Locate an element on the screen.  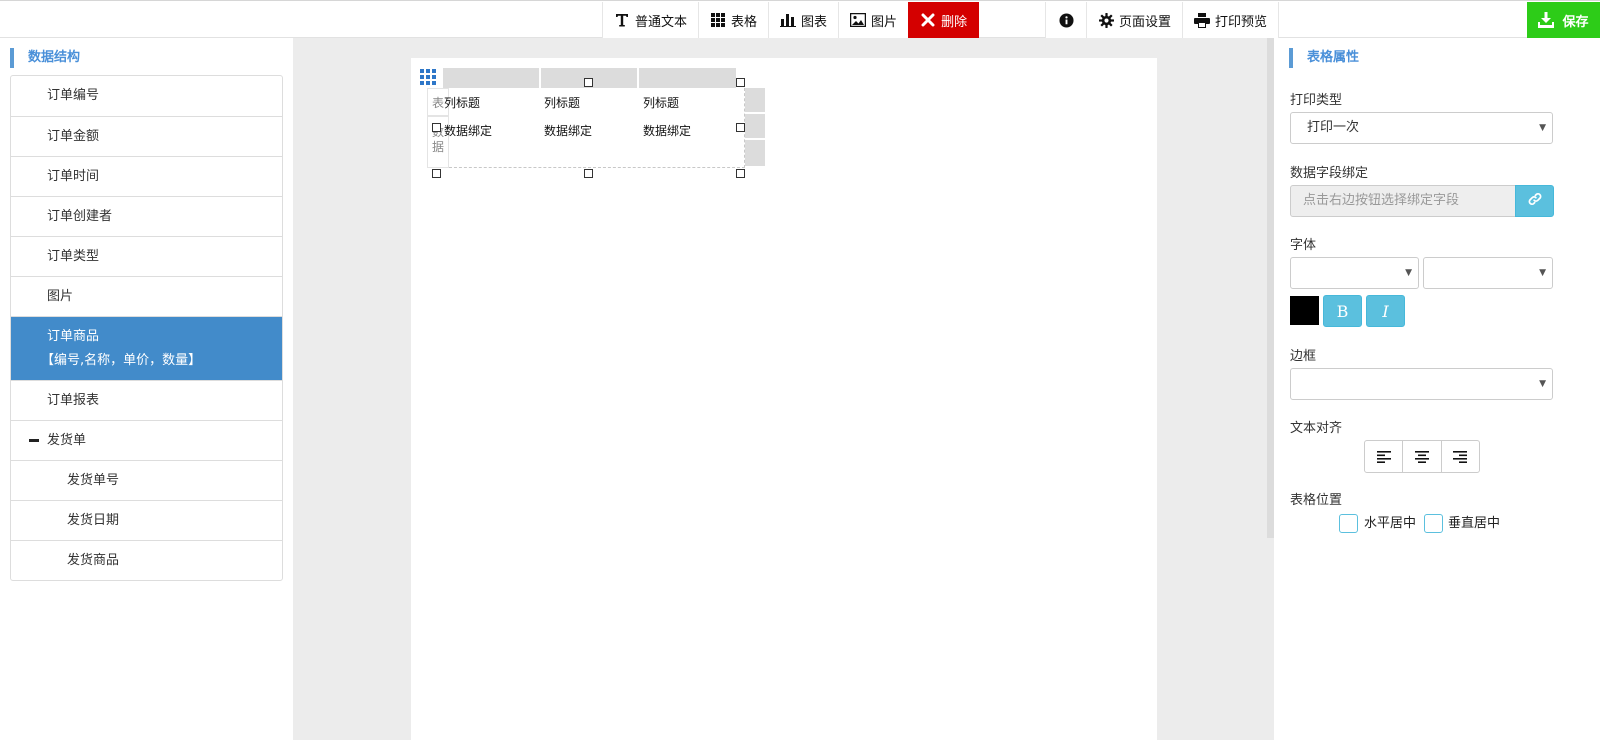
font-family-select: ▼ is located at coordinates (1354, 273).